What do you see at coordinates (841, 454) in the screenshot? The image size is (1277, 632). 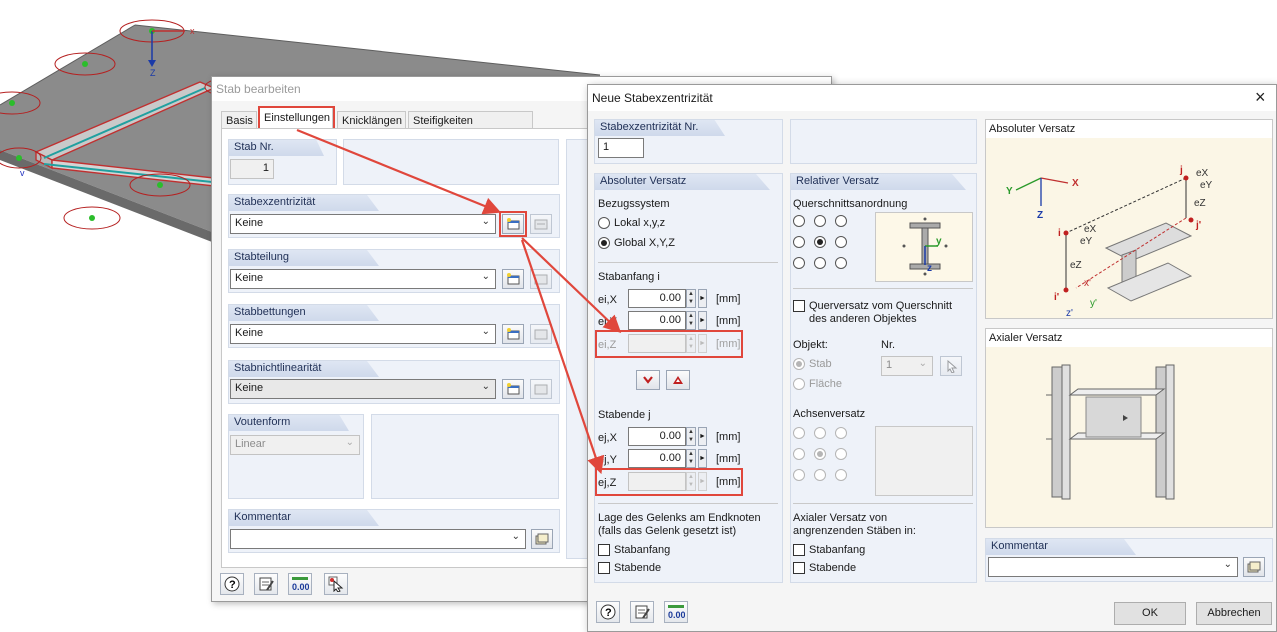 I see `av-radio-mr` at bounding box center [841, 454].